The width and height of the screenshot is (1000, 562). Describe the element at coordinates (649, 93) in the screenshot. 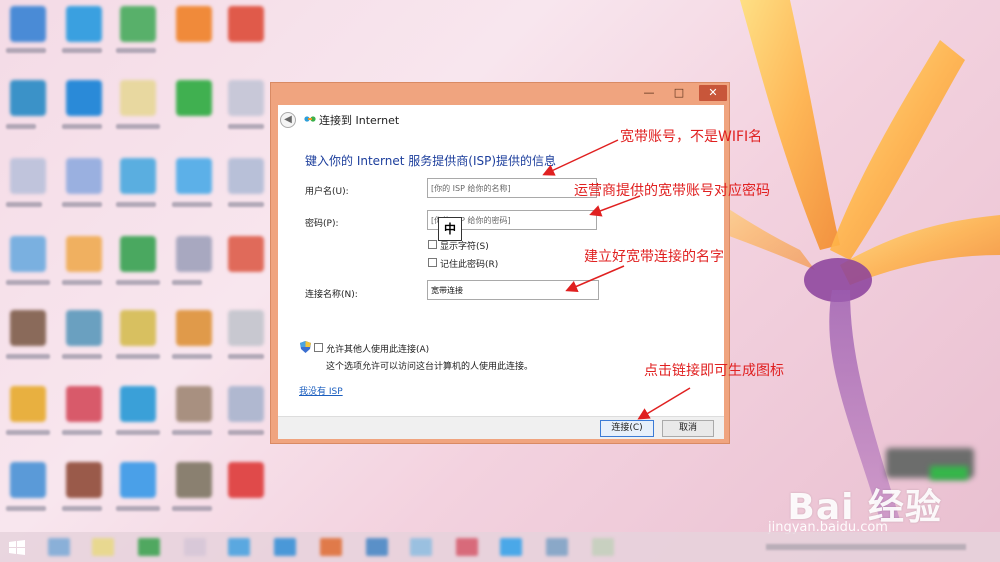

I see `minimize-button: —` at that location.